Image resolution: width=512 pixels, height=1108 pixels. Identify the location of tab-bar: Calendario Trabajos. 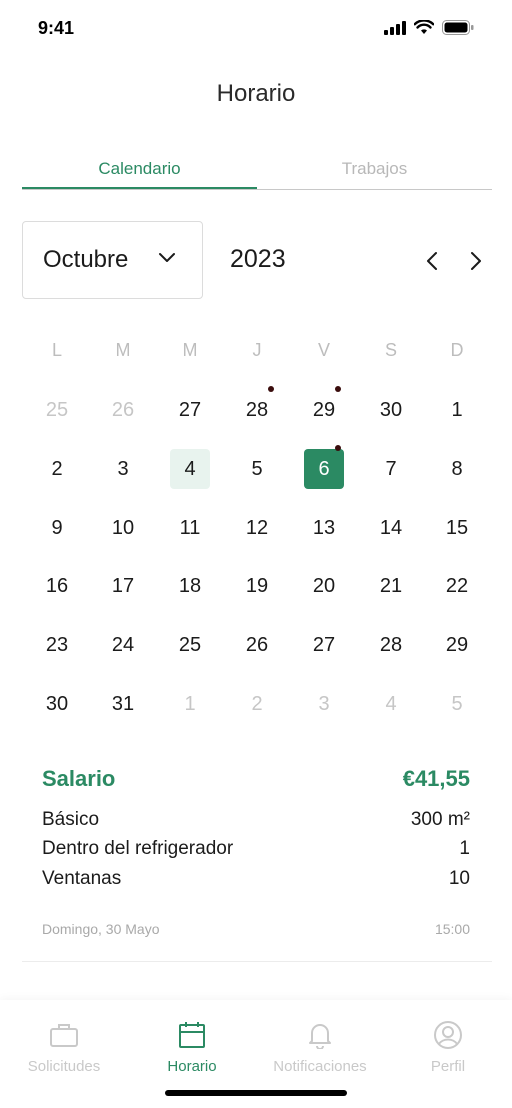
(257, 171).